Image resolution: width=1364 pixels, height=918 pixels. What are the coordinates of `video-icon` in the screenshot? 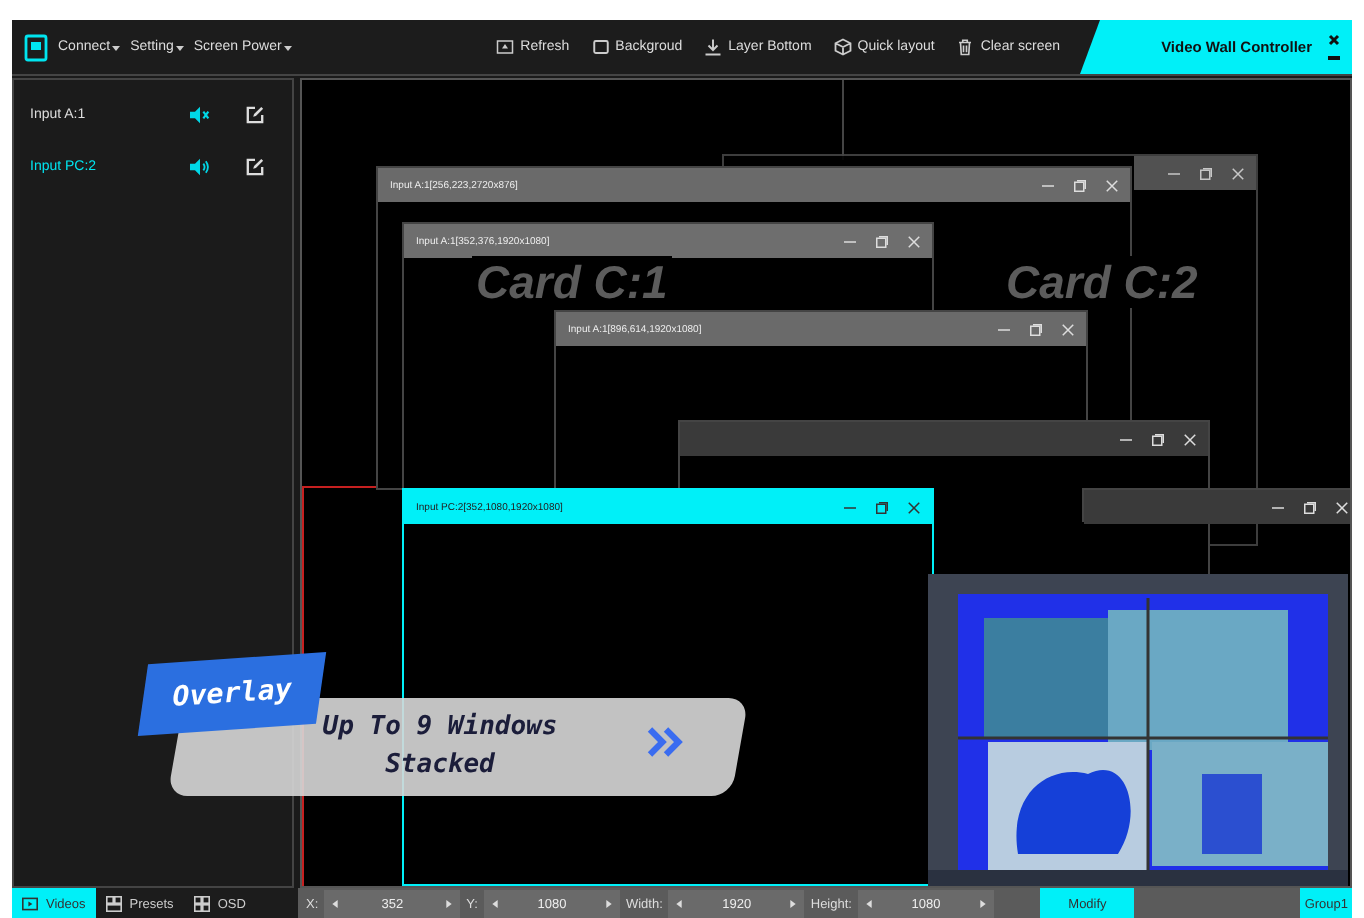 It's located at (30, 904).